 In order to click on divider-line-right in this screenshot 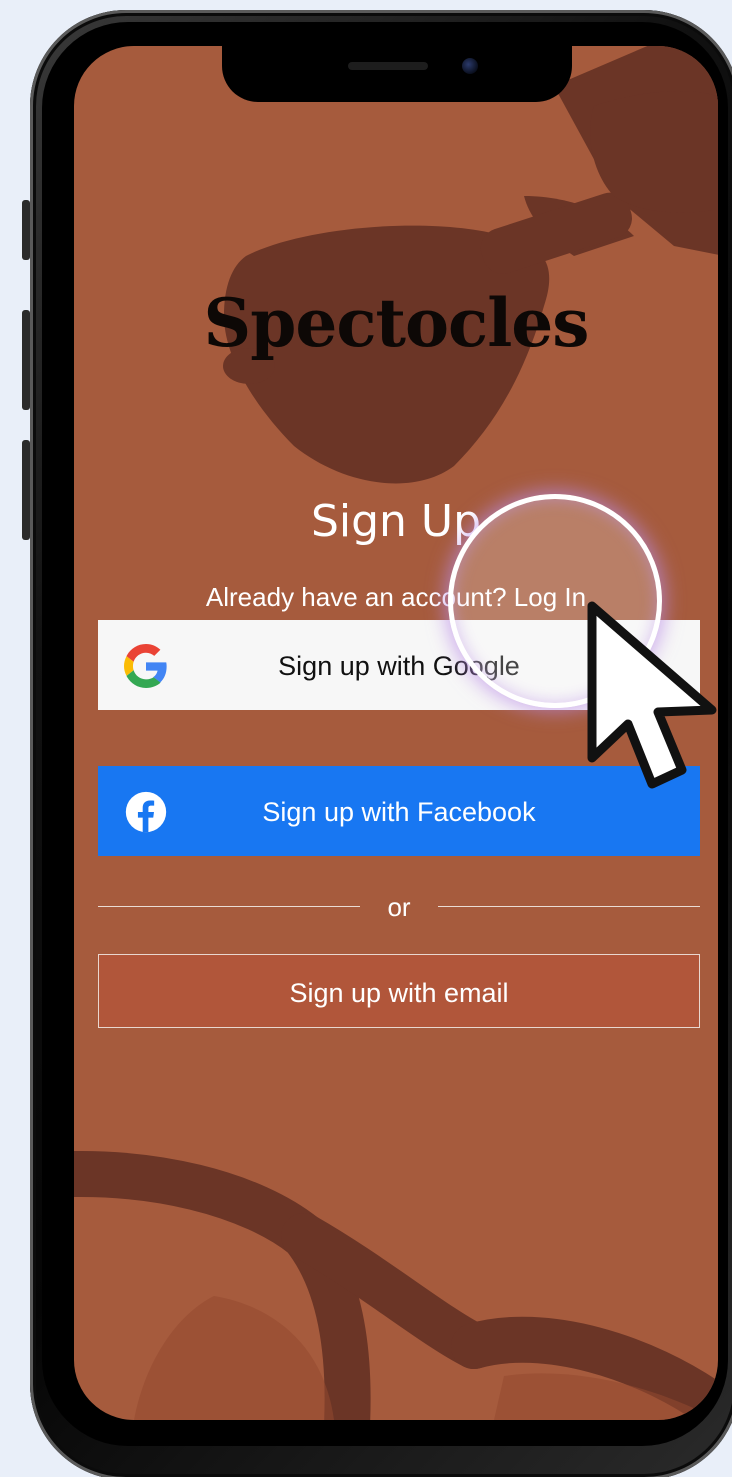, I will do `click(569, 906)`.